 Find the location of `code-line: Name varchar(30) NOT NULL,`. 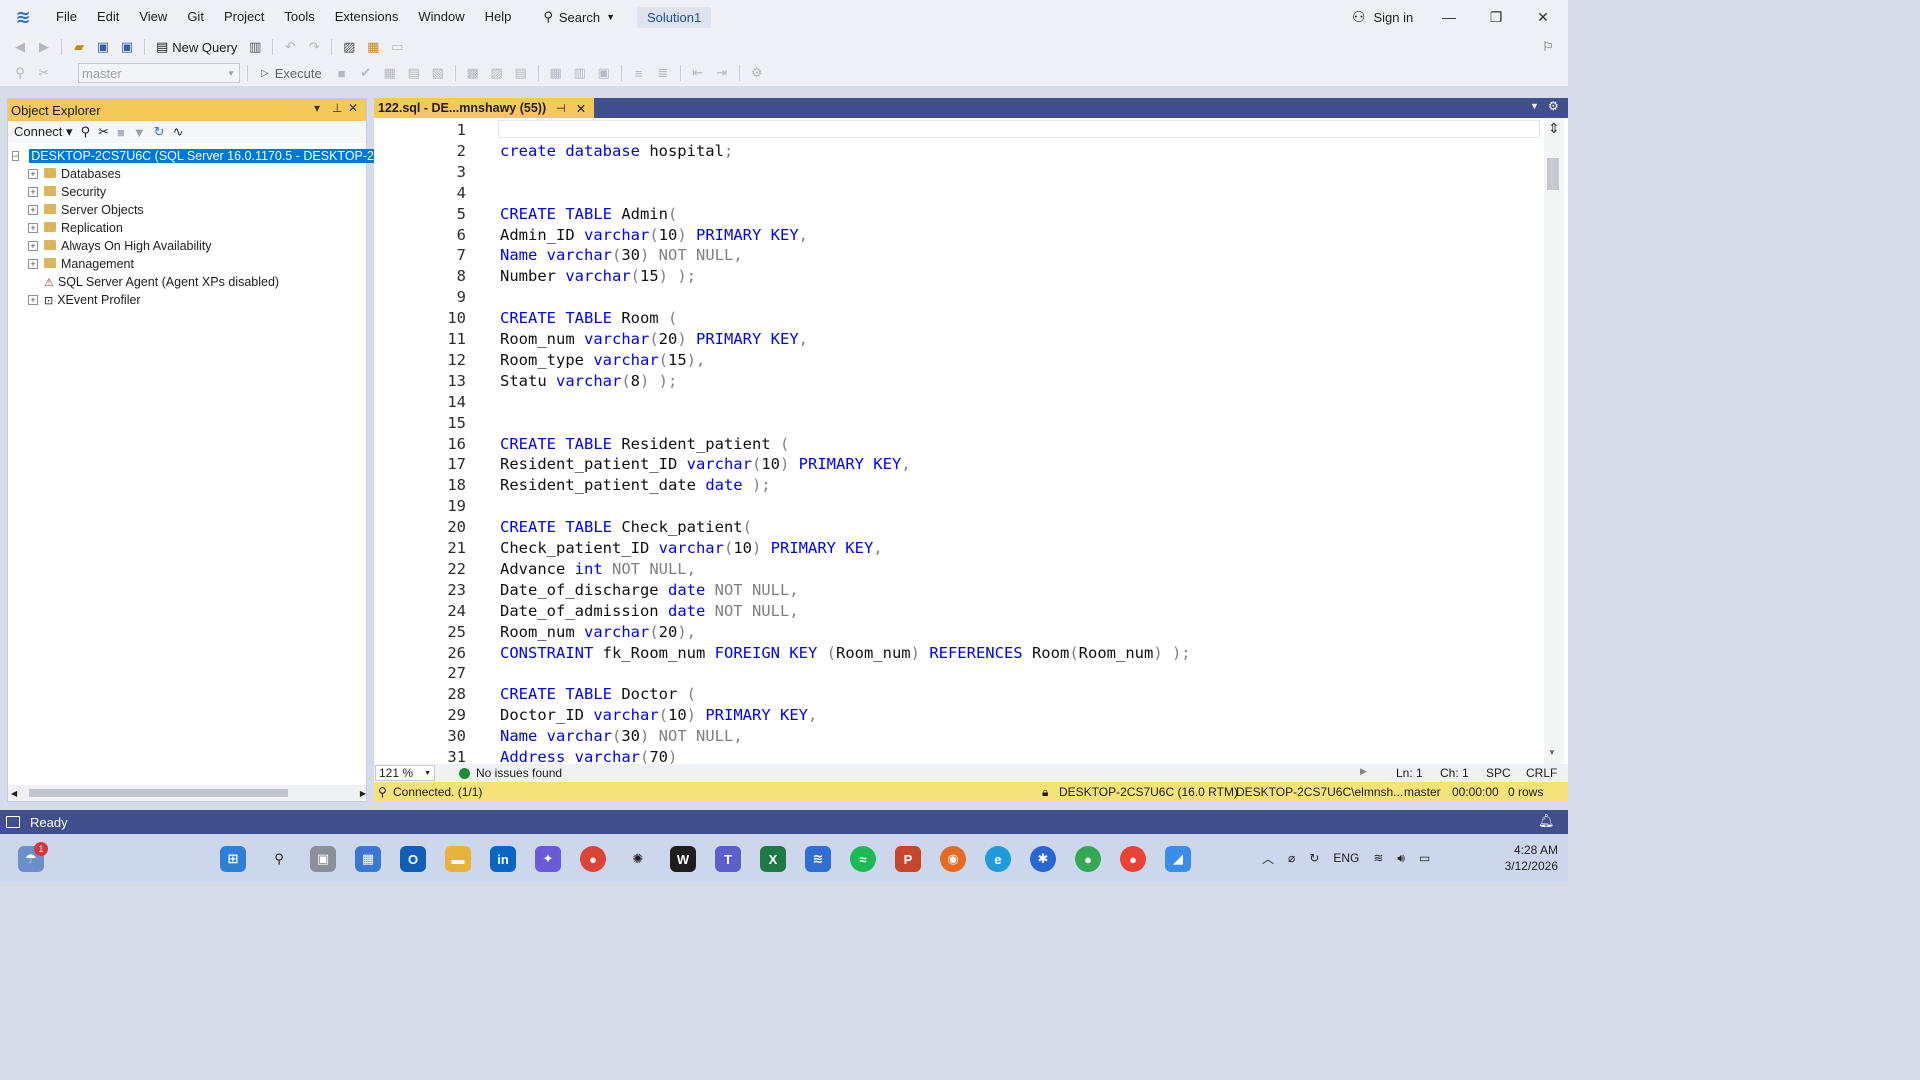

code-line: Name varchar(30) NOT NULL, is located at coordinates (621, 736).